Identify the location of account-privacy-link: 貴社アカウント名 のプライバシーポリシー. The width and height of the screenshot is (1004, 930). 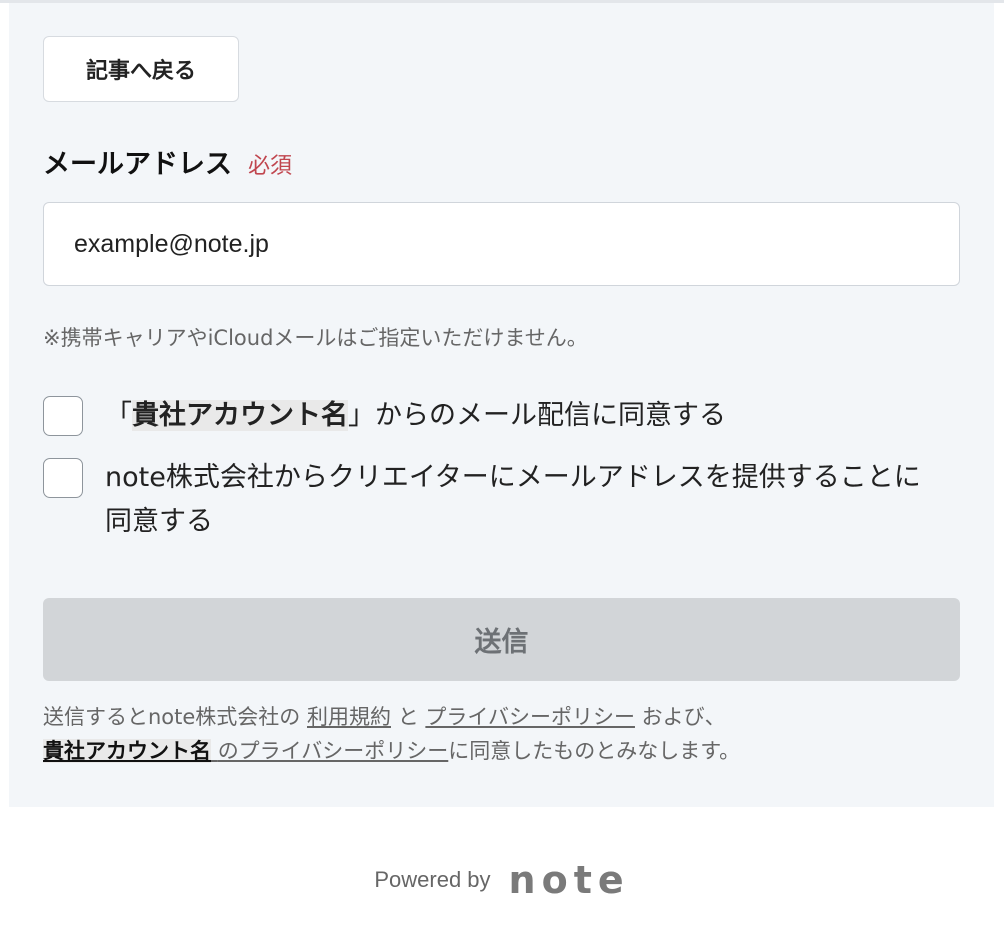
(245, 751).